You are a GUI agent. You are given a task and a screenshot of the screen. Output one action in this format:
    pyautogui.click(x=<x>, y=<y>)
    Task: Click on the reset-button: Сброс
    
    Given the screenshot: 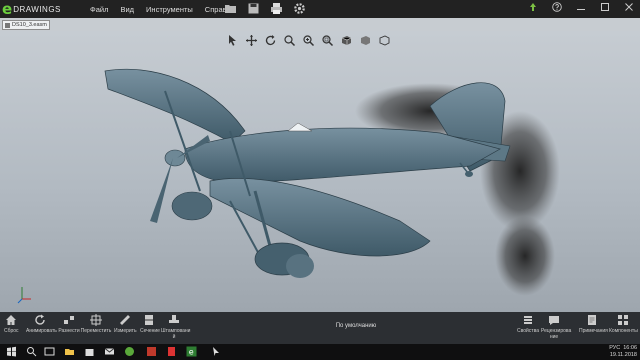 What is the action you would take?
    pyautogui.click(x=11, y=329)
    